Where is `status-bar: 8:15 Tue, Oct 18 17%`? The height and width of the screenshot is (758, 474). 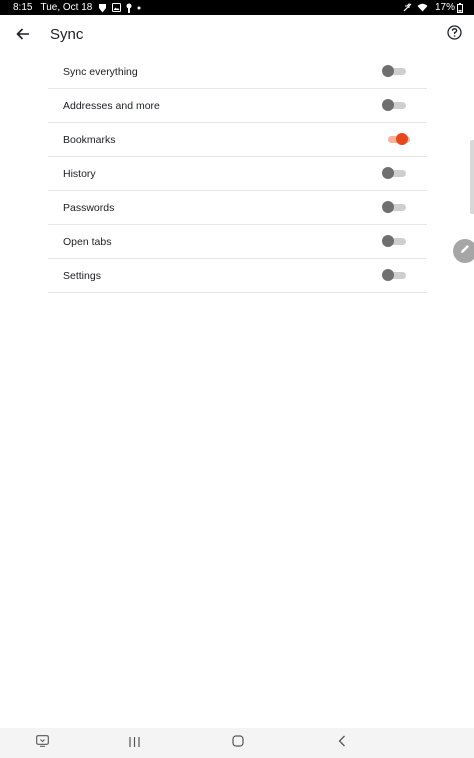
status-bar: 8:15 Tue, Oct 18 17% is located at coordinates (237, 7).